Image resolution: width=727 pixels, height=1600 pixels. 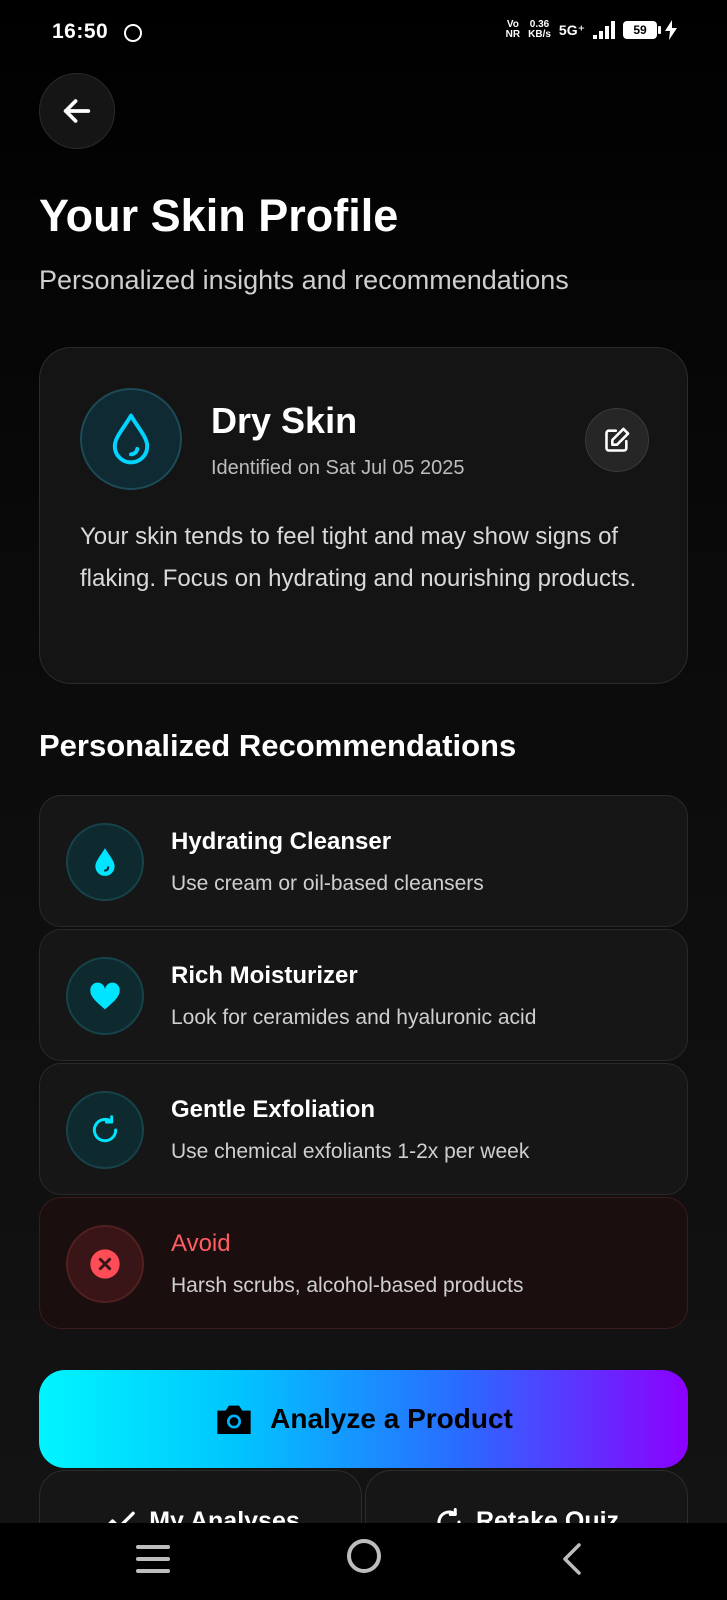 I want to click on avoid-description: Harsh scrubs, alcohol-based products, so click(x=347, y=1285).